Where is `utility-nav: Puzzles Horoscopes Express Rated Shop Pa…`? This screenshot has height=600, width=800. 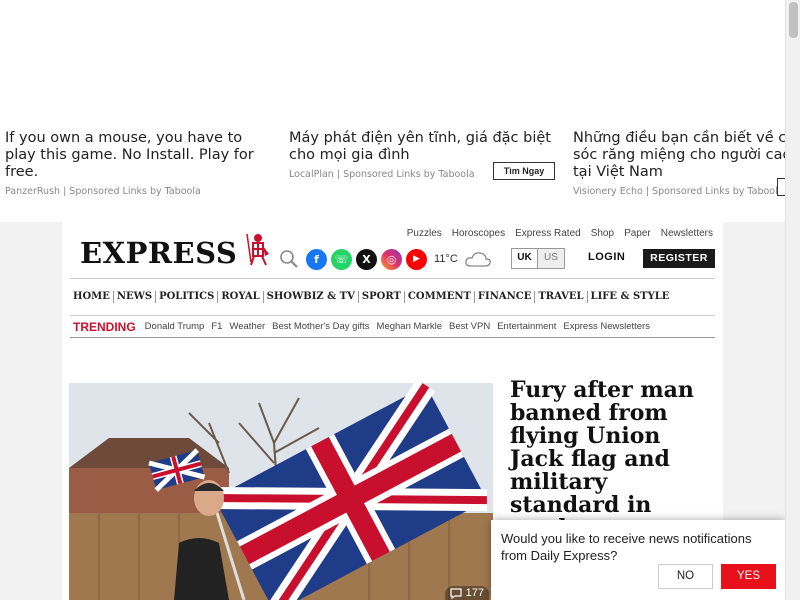
utility-nav: Puzzles Horoscopes Express Rated Shop Pa… is located at coordinates (560, 233).